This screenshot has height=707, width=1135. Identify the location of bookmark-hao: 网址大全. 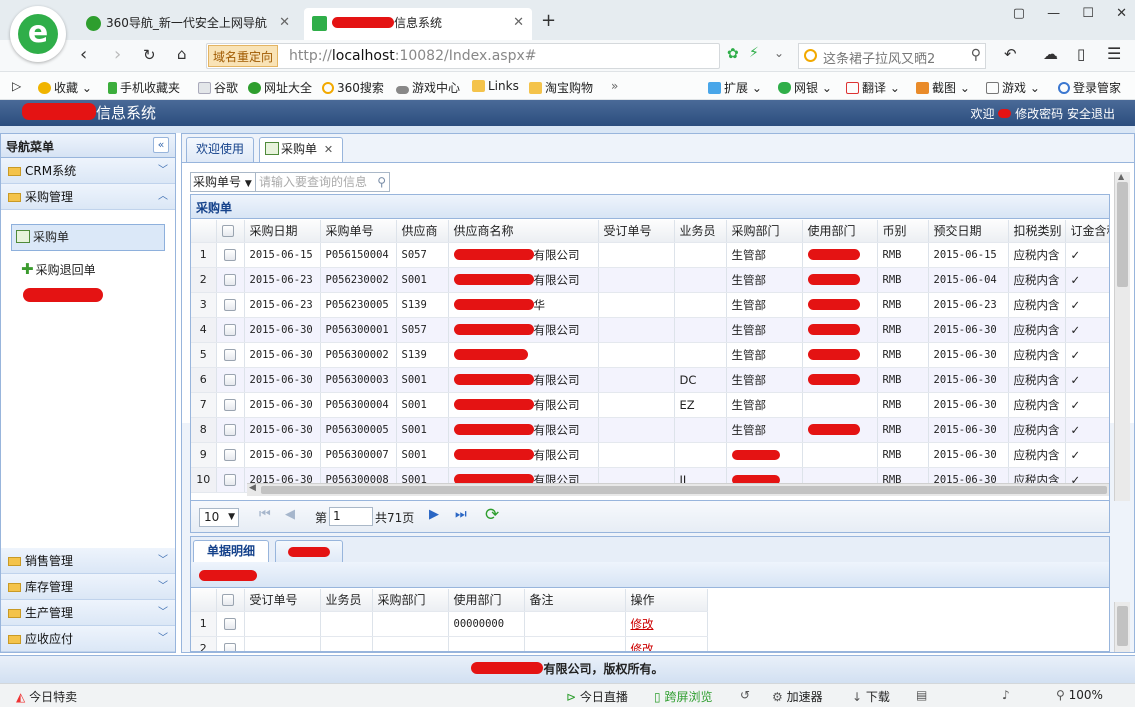
(280, 87).